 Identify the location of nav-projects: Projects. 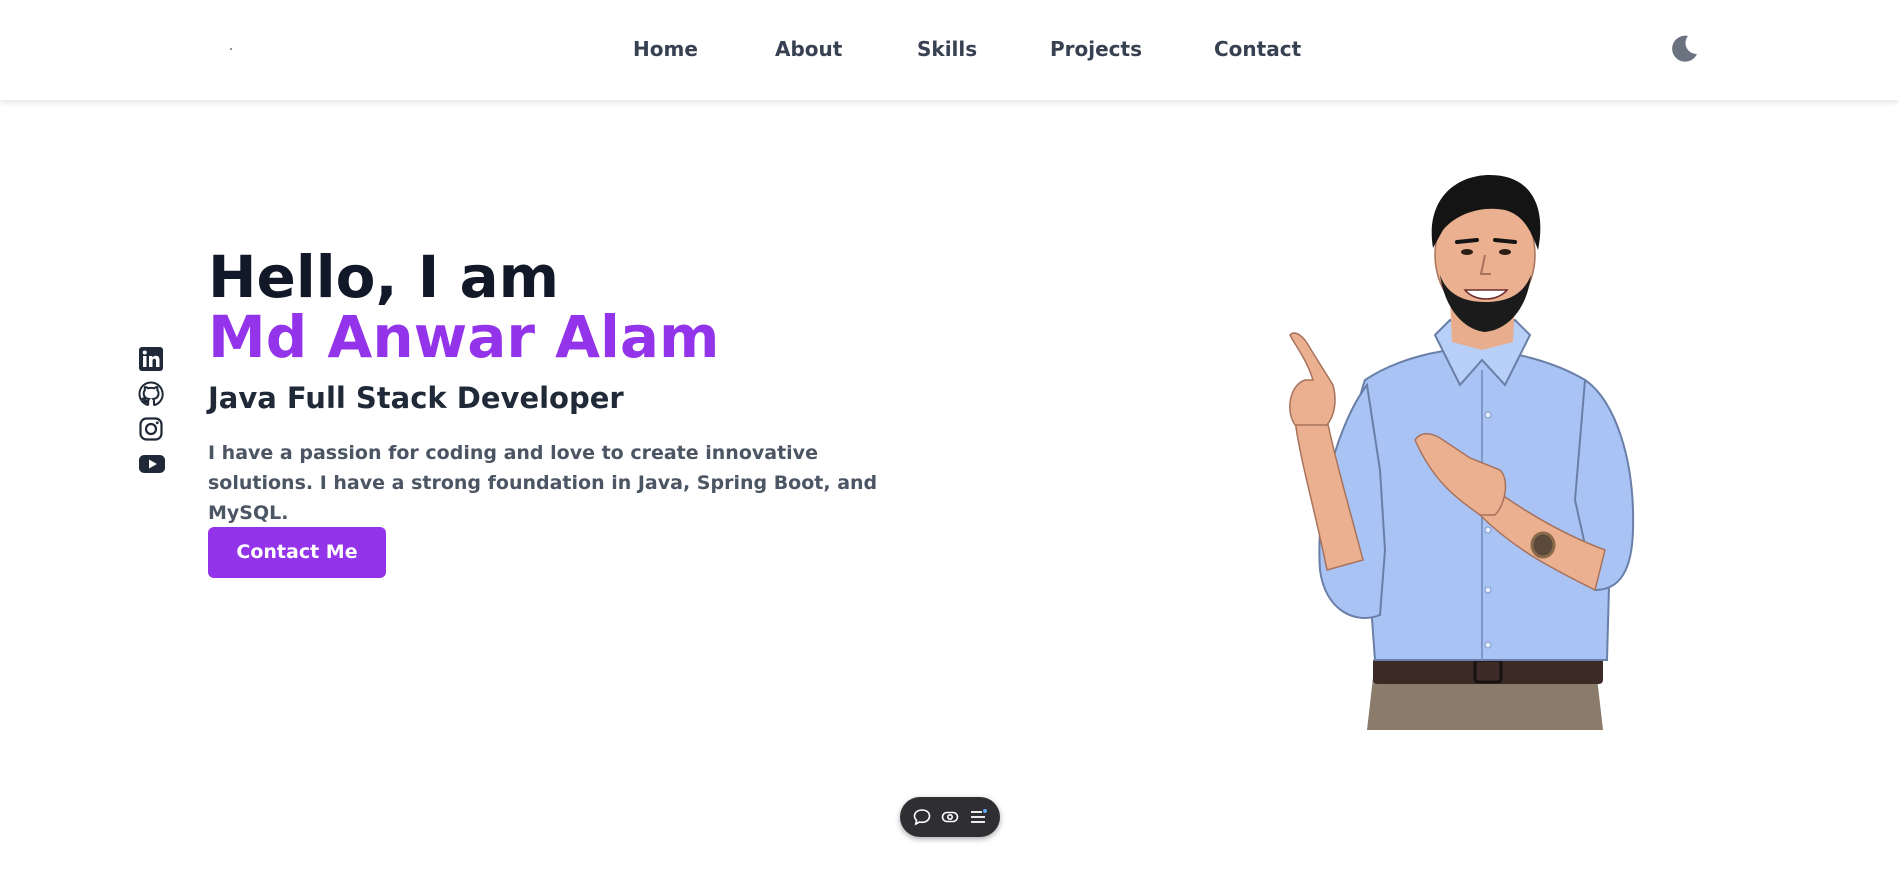
(1096, 49).